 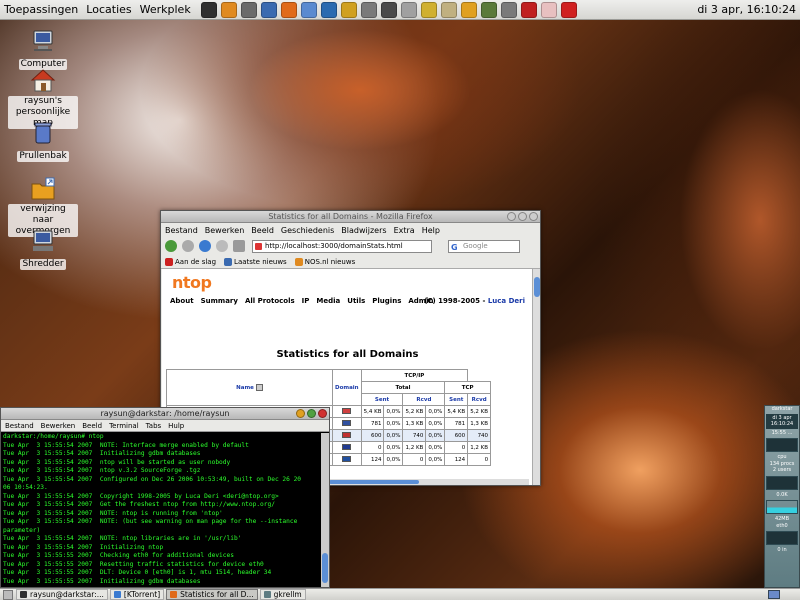 I want to click on tcp-rcvd-header: Rcvd, so click(x=479, y=399).